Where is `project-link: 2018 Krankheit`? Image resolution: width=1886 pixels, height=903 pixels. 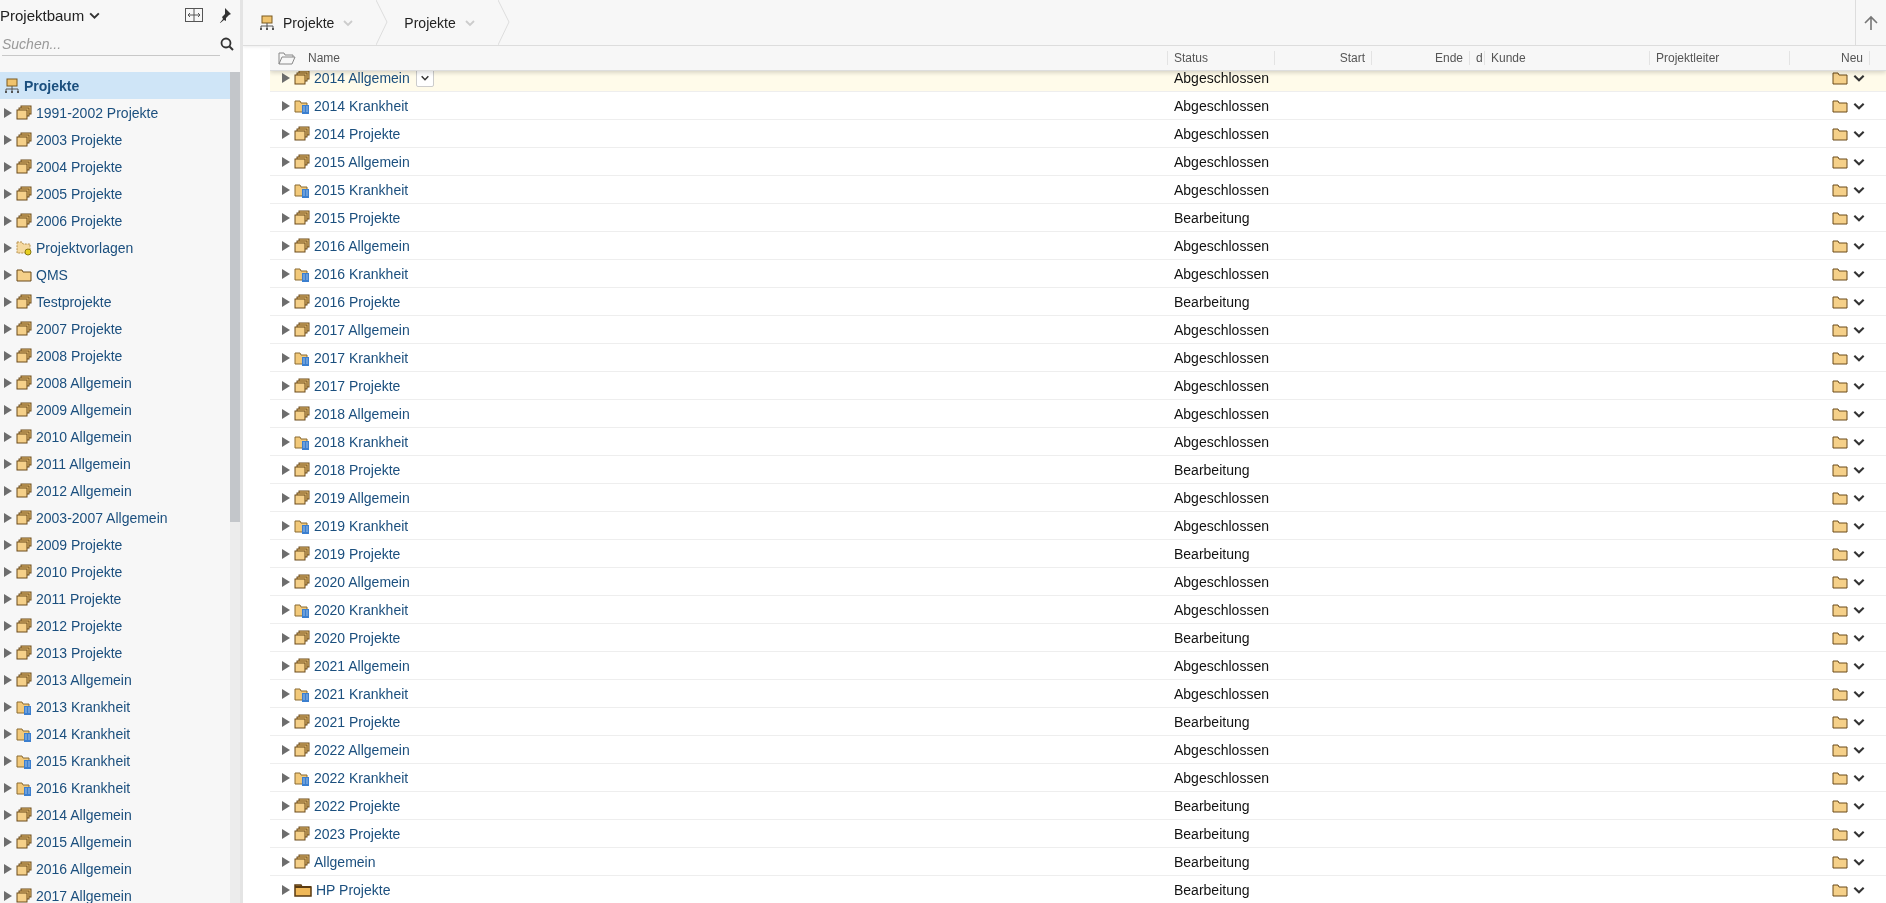 project-link: 2018 Krankheit is located at coordinates (361, 441).